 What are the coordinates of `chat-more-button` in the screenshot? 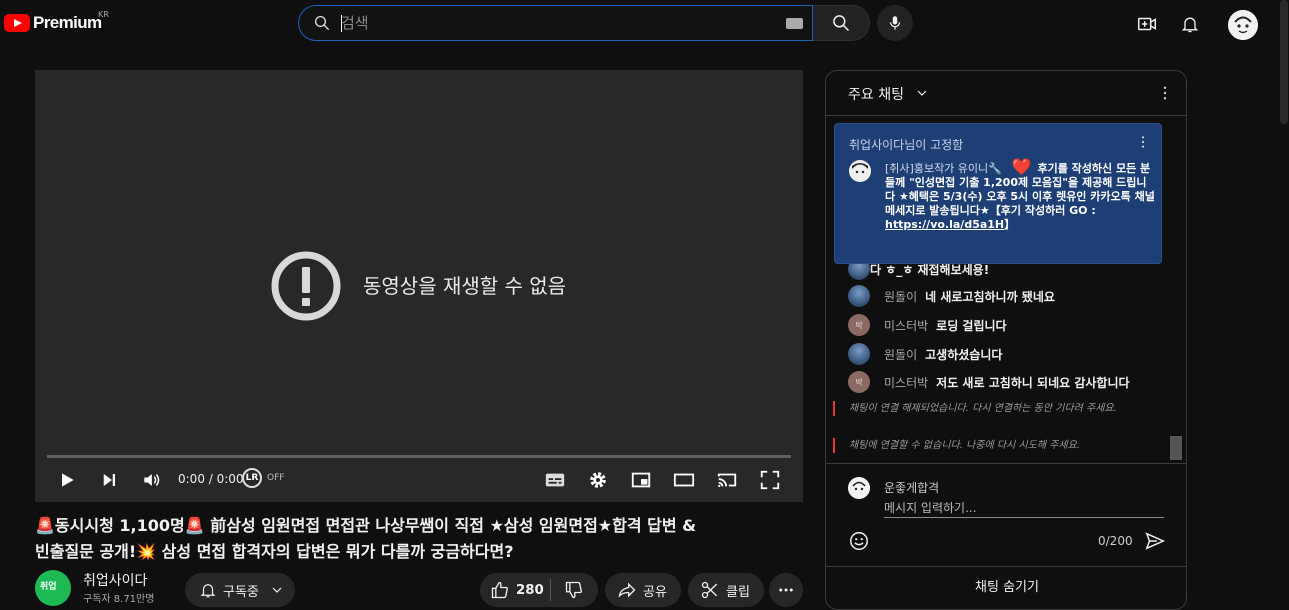 It's located at (1165, 95).